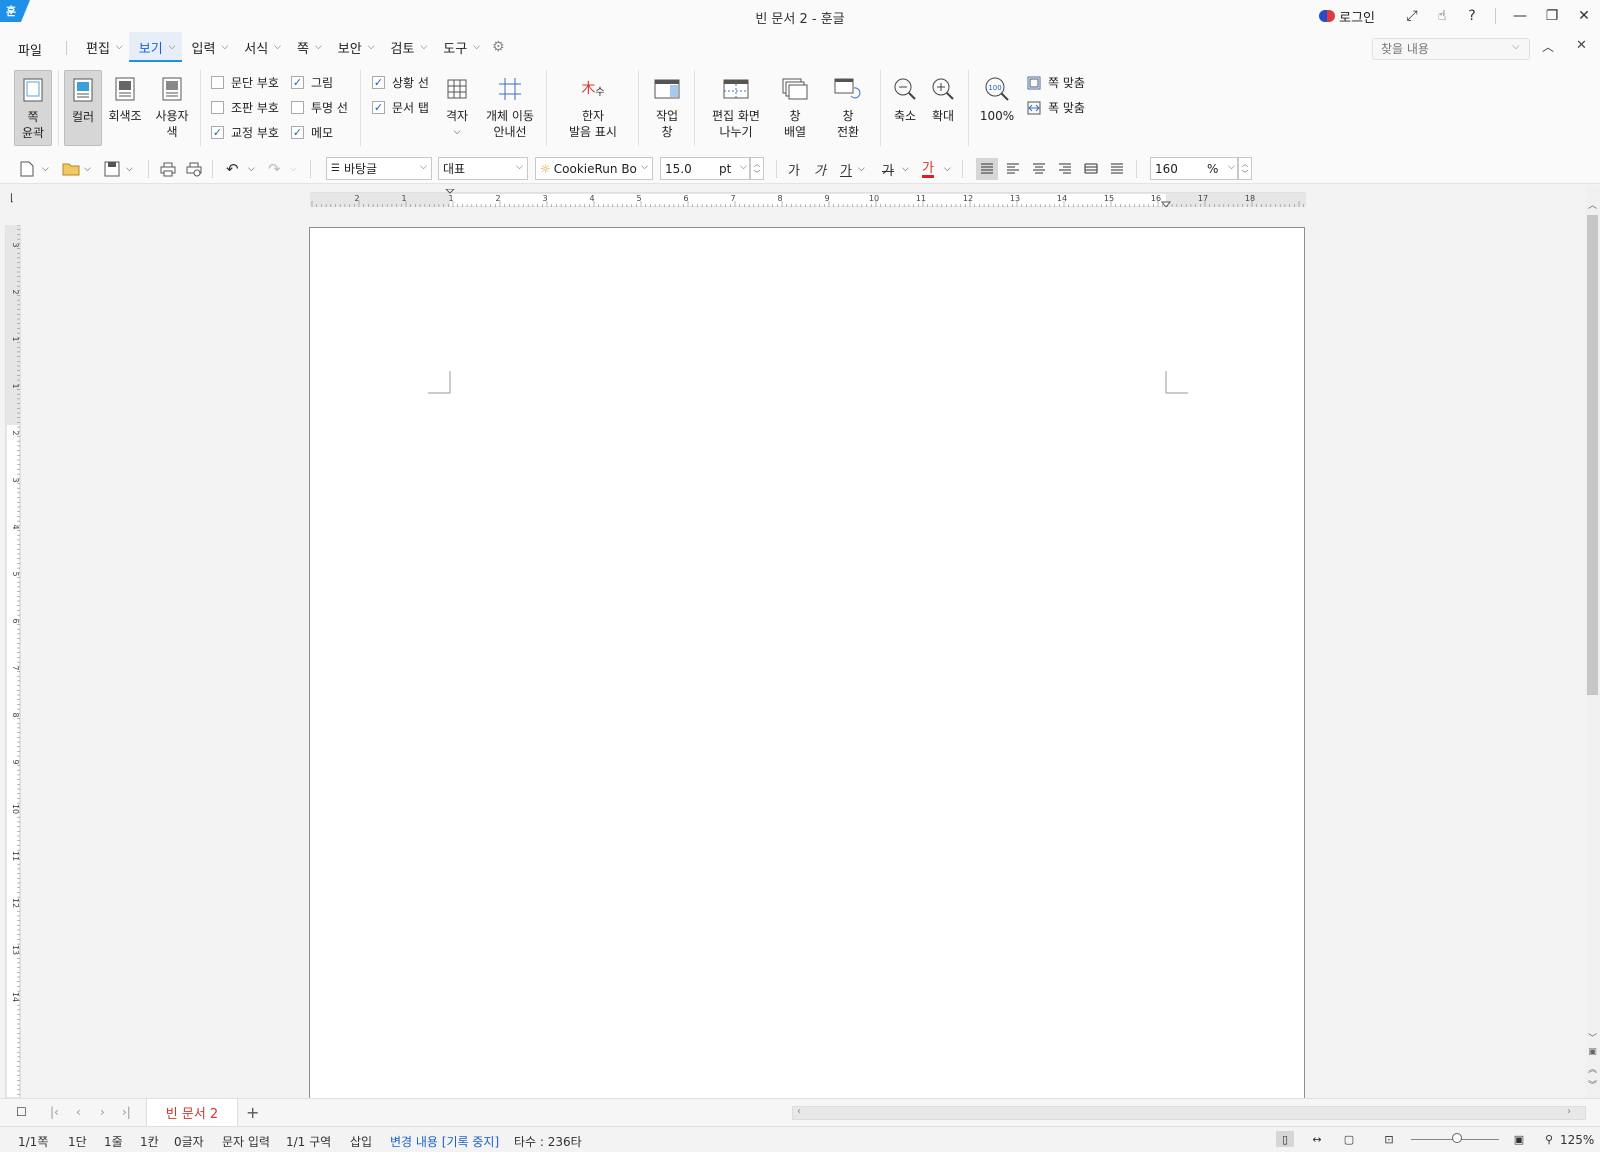  I want to click on fit-width-button: 폭 맞춤, so click(1055, 107).